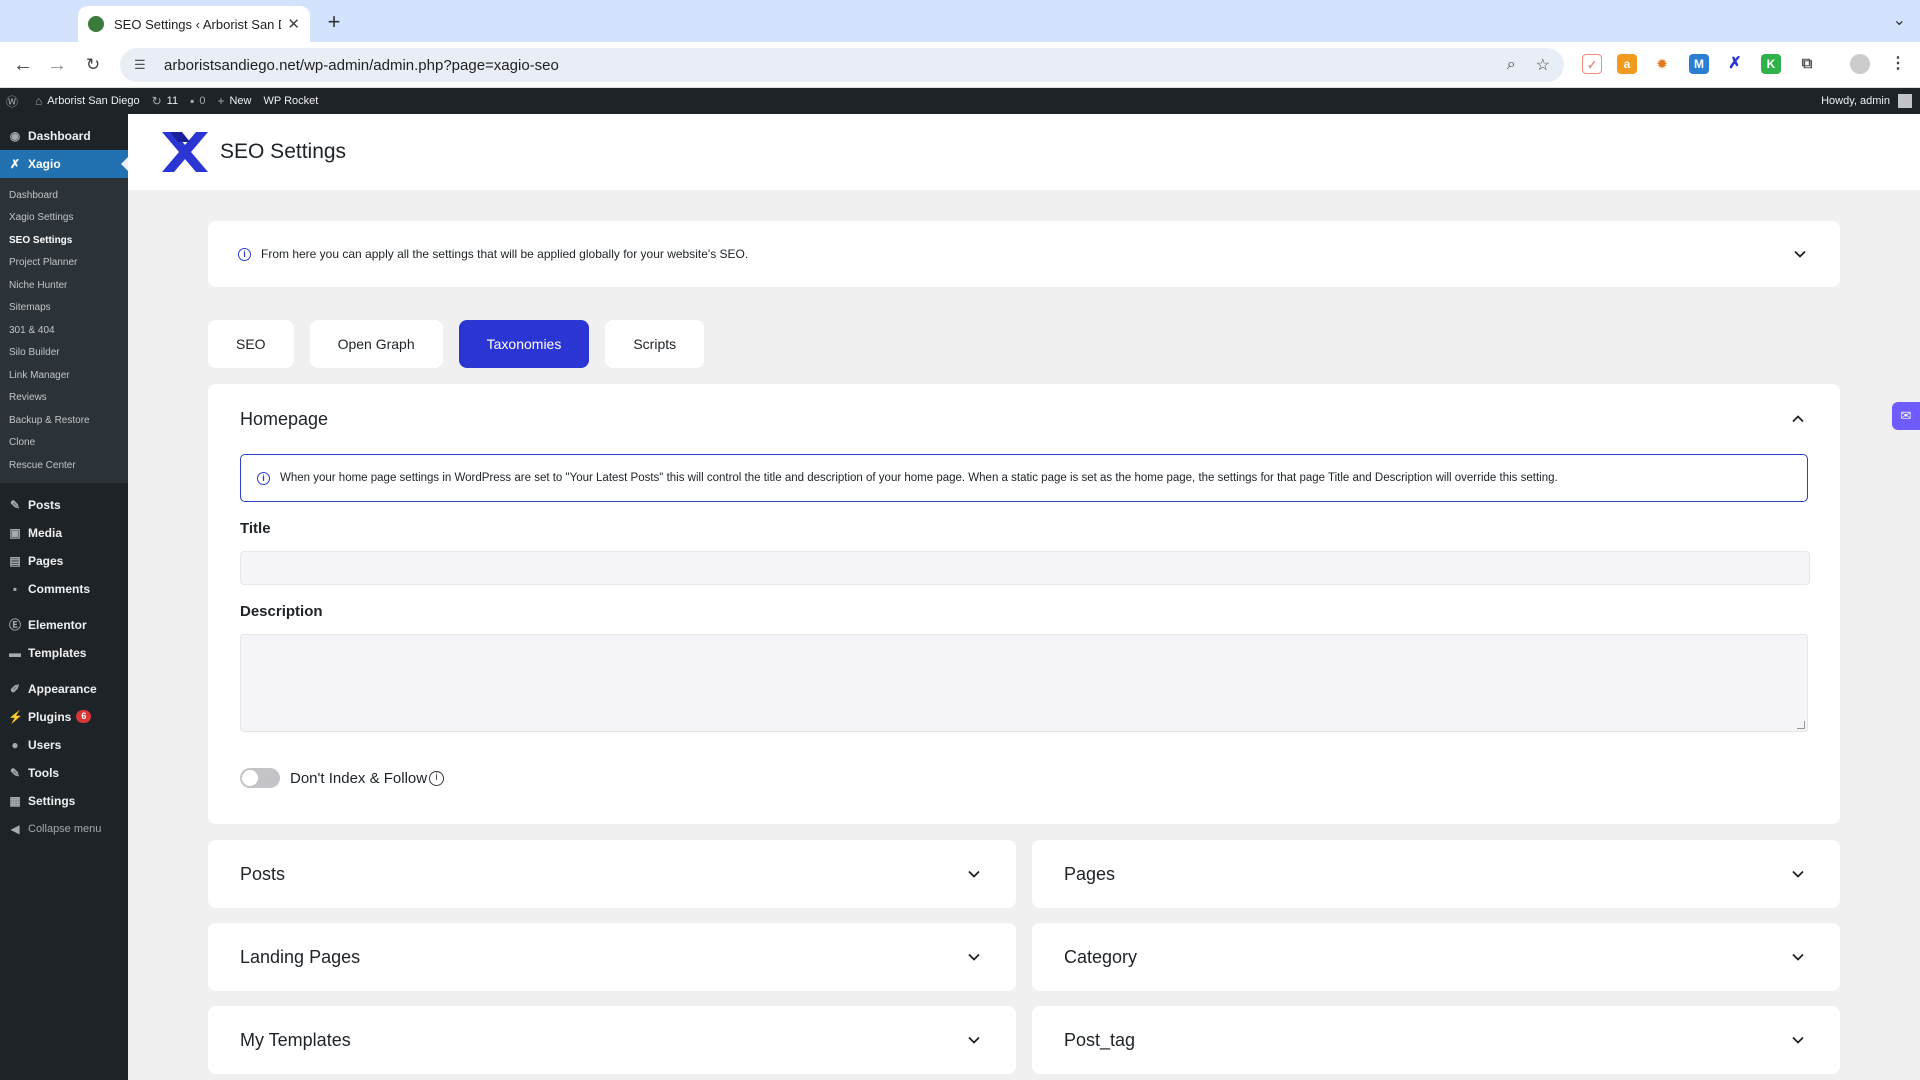 The image size is (1920, 1080). I want to click on sidebar-item-plugins: ⚡ Plugins 6, so click(64, 717).